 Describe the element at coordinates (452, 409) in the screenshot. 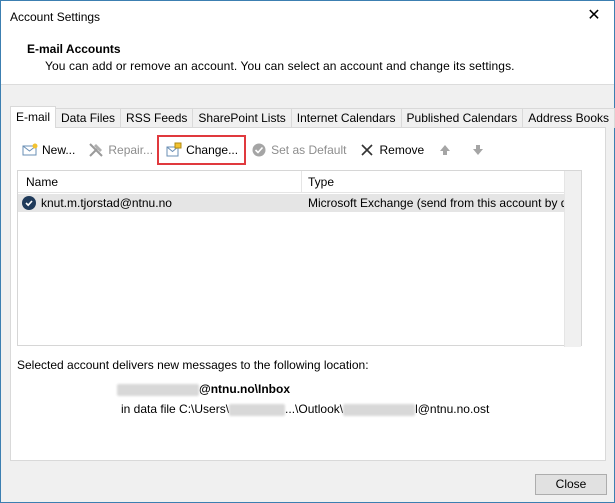

I see `file-suffix: l@ntnu.no.ost` at that location.